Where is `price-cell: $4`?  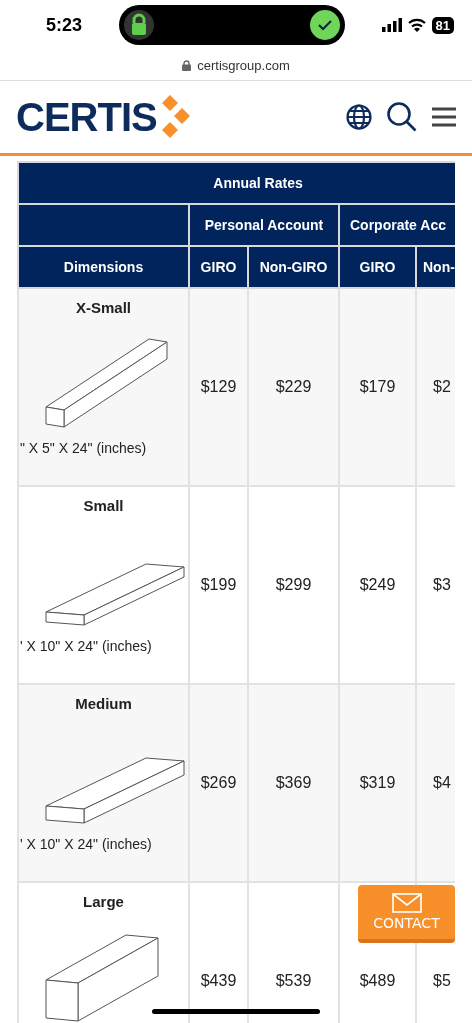 price-cell: $4 is located at coordinates (435, 783).